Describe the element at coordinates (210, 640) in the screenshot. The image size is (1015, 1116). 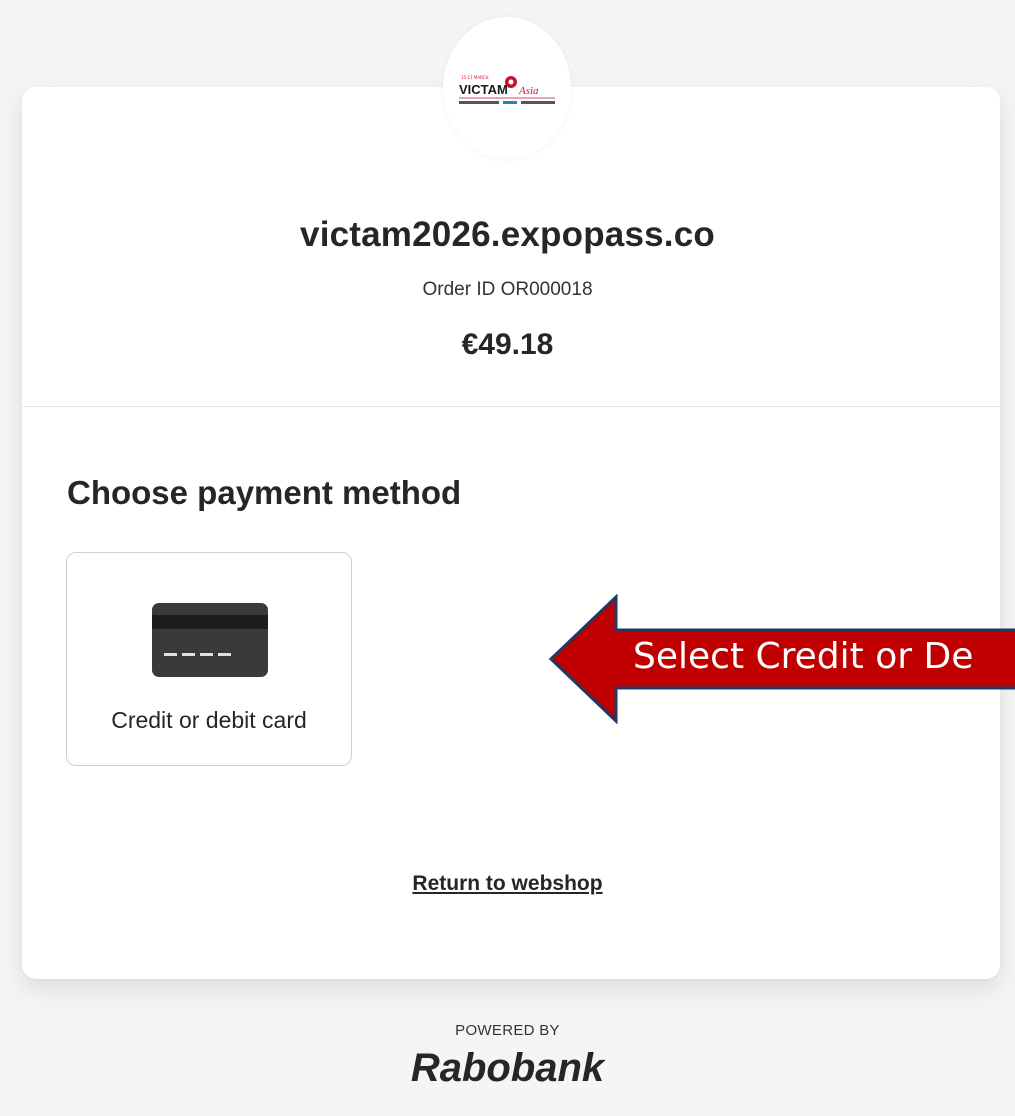
I see `credit-card-icon` at that location.